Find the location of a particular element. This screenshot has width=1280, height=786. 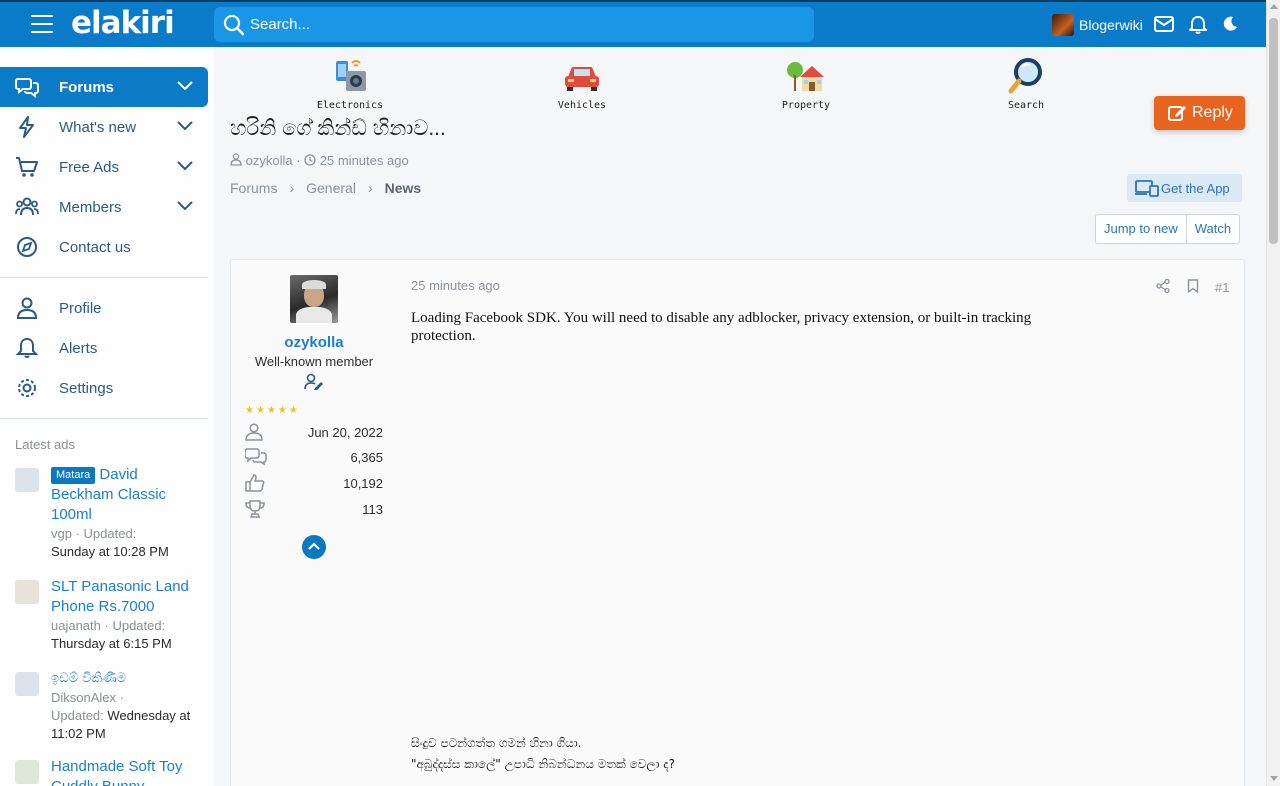

cart-icon is located at coordinates (27, 167).